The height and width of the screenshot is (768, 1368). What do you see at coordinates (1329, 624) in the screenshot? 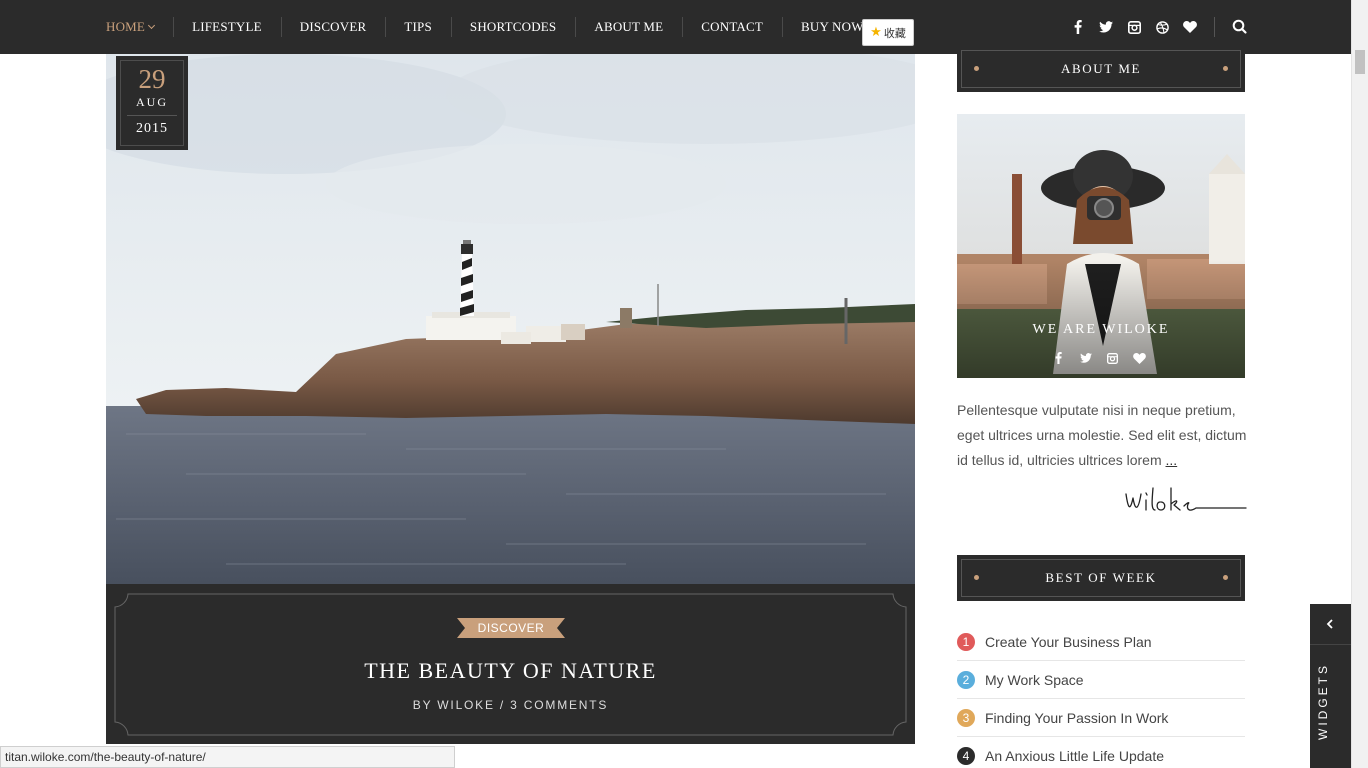
I see `chevron-left-icon` at bounding box center [1329, 624].